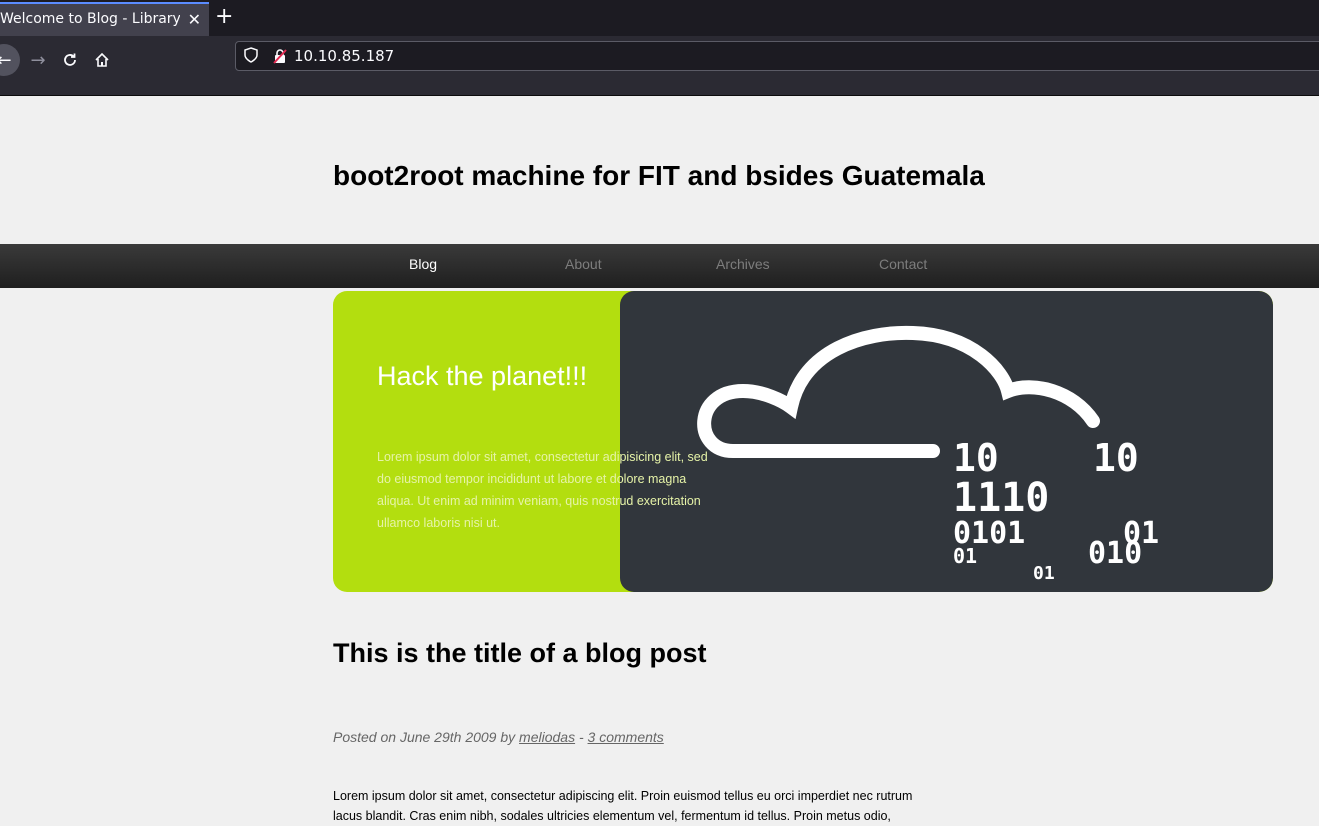 The height and width of the screenshot is (826, 1319). I want to click on reload-icon, so click(70, 60).